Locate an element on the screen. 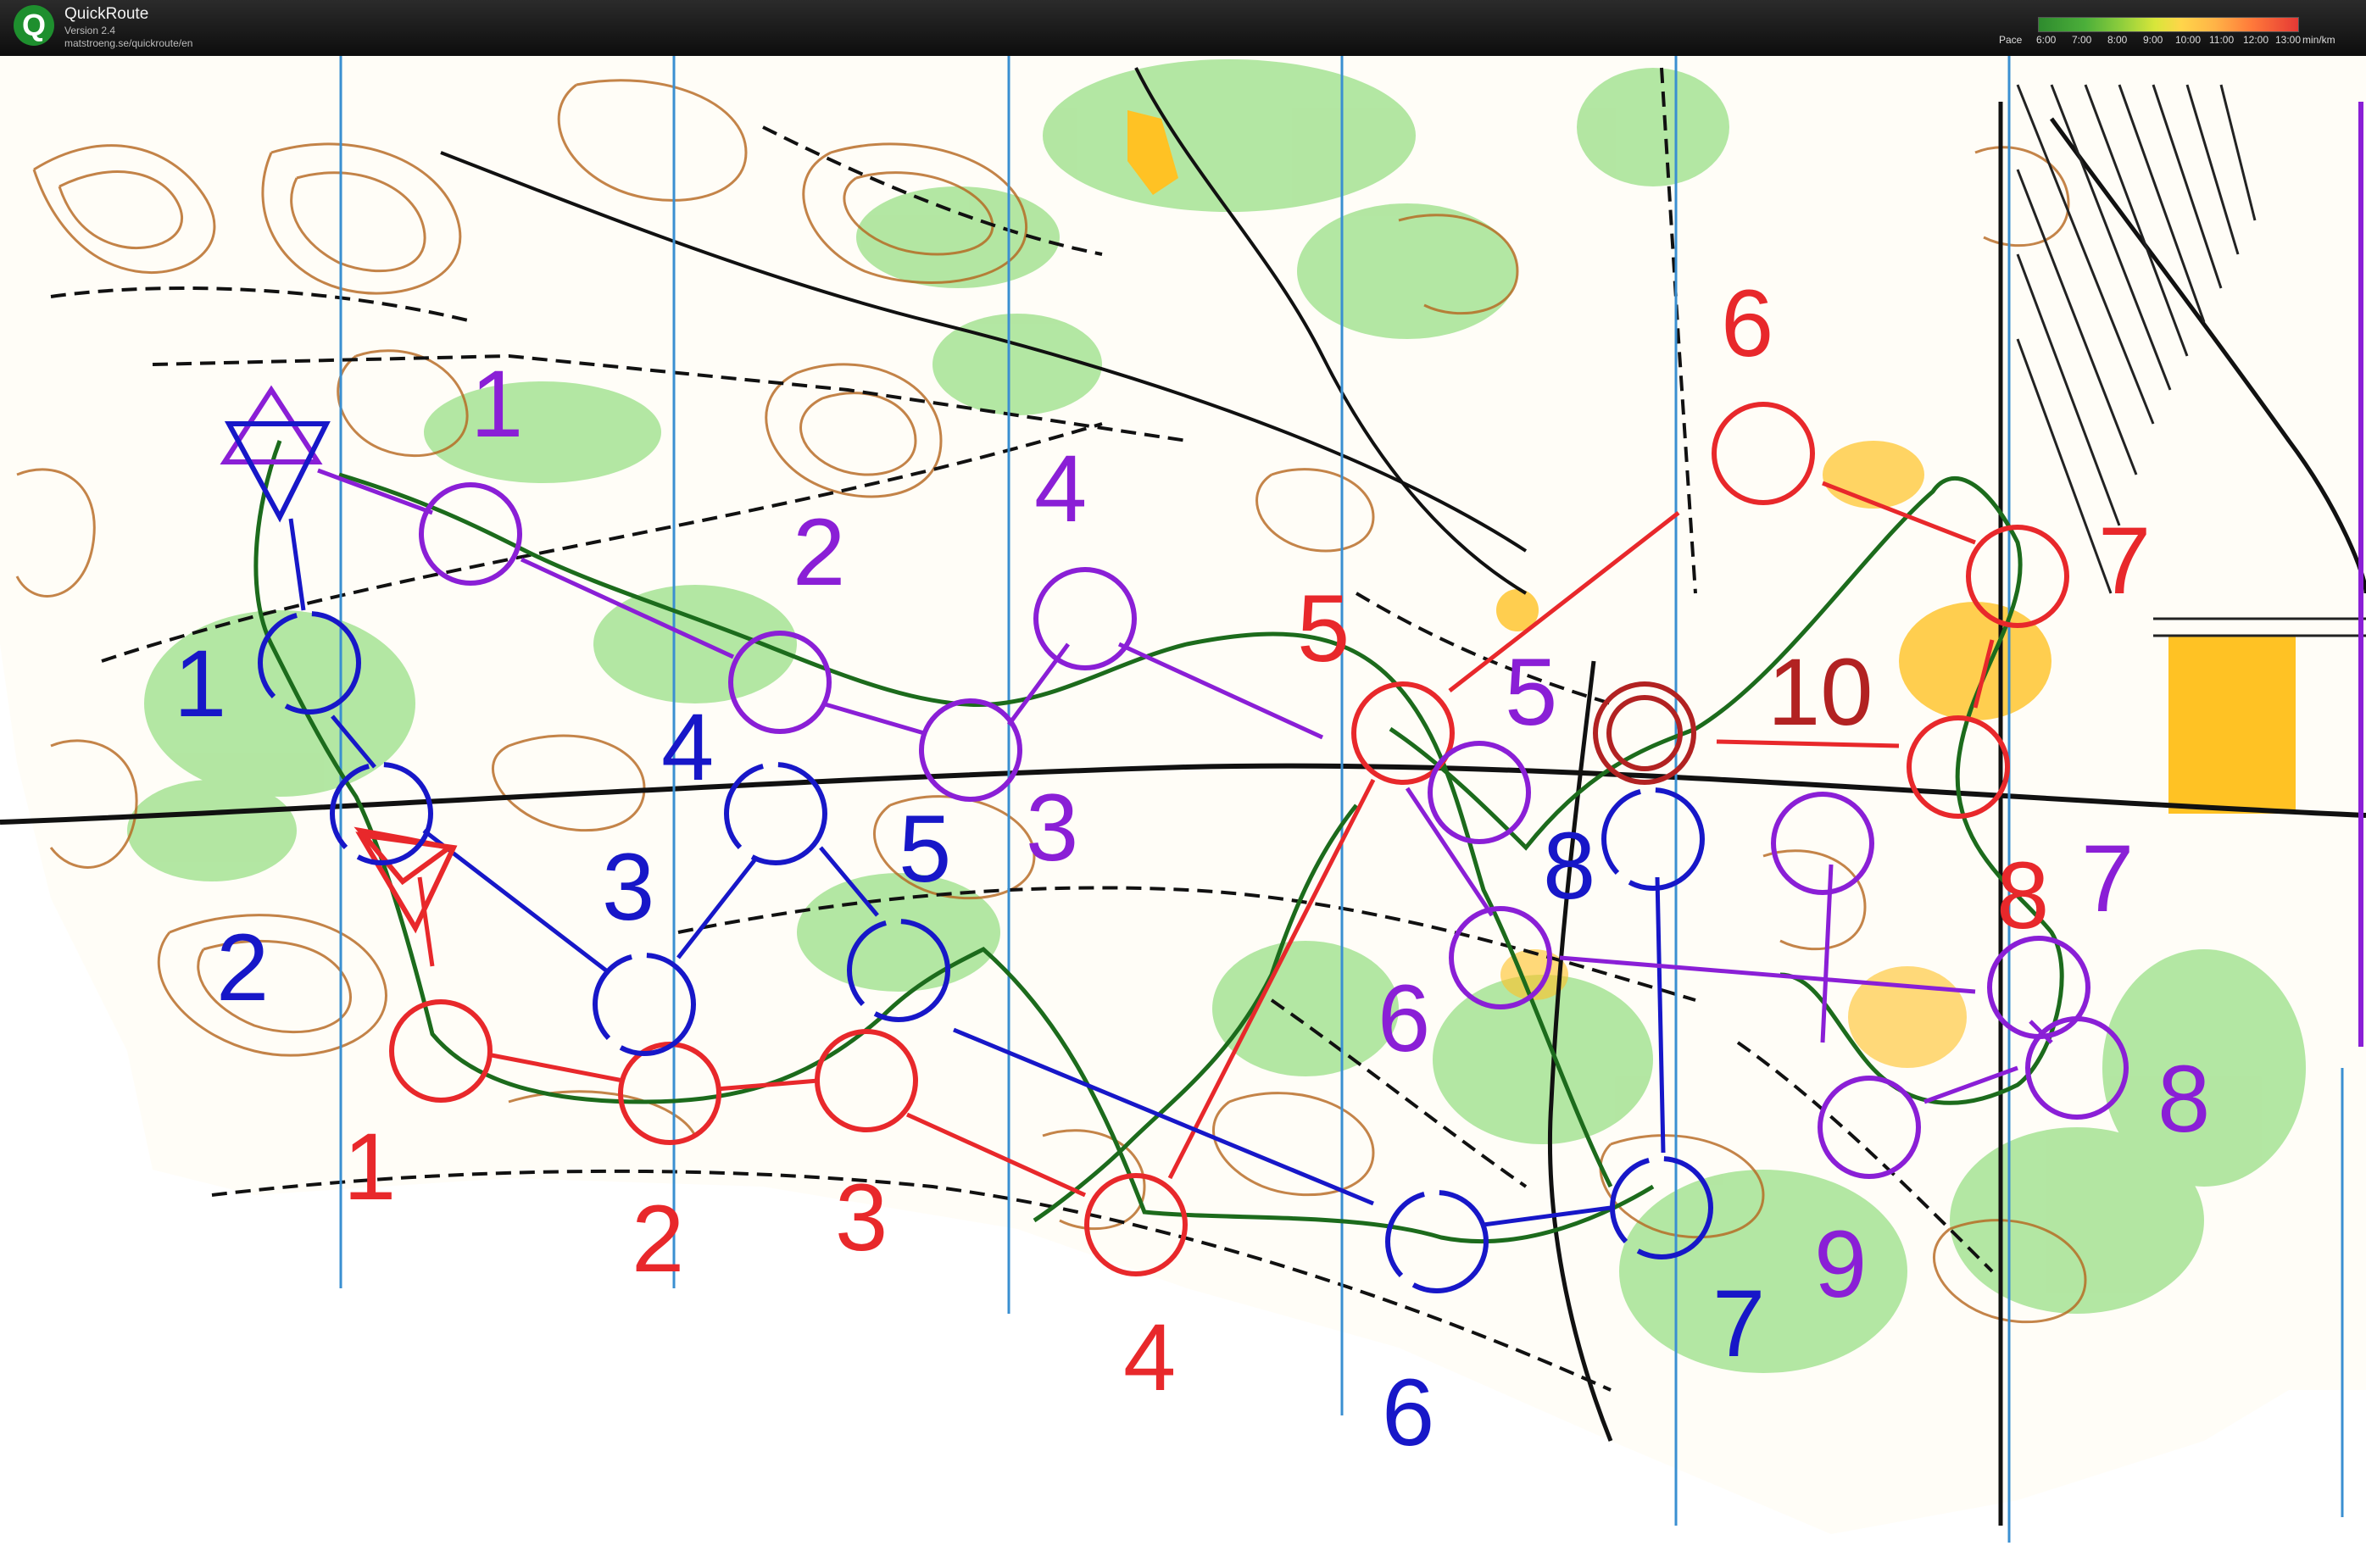  red-number-10: 10 is located at coordinates (1820, 692).